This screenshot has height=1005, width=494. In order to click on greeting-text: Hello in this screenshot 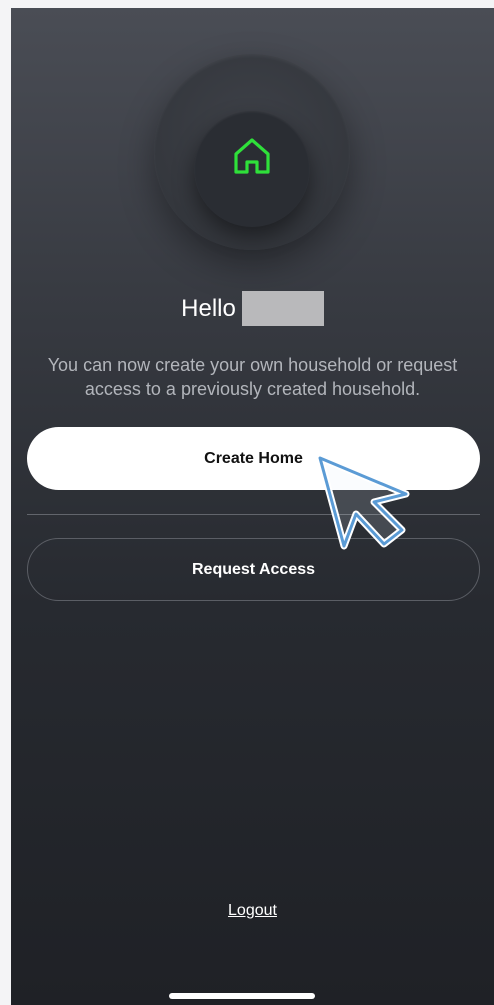, I will do `click(208, 308)`.